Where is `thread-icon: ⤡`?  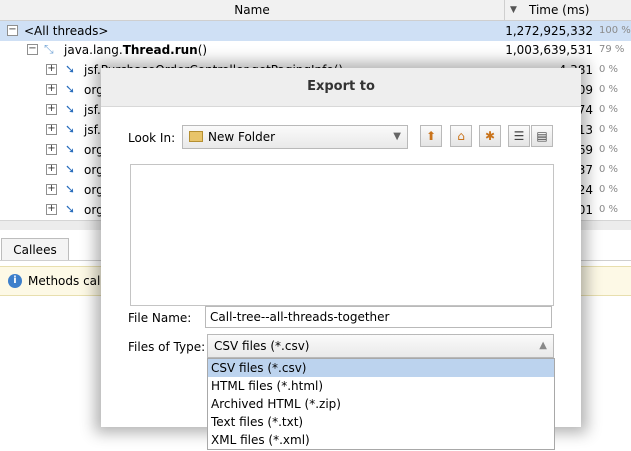
thread-icon: ⤡ is located at coordinates (49, 49).